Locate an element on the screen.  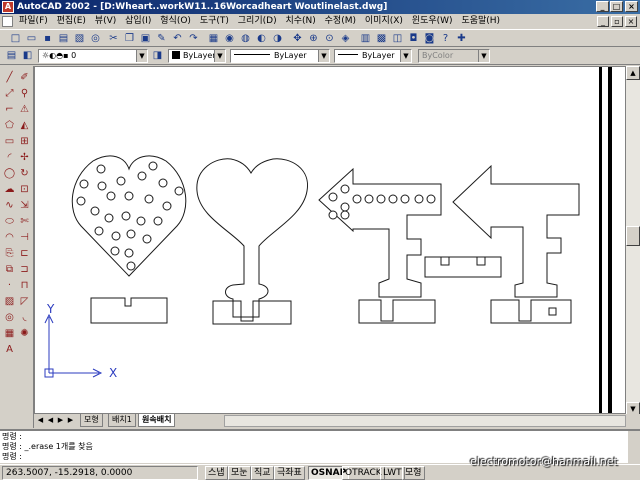
arc-icon: ◜ is located at coordinates (9, 157).